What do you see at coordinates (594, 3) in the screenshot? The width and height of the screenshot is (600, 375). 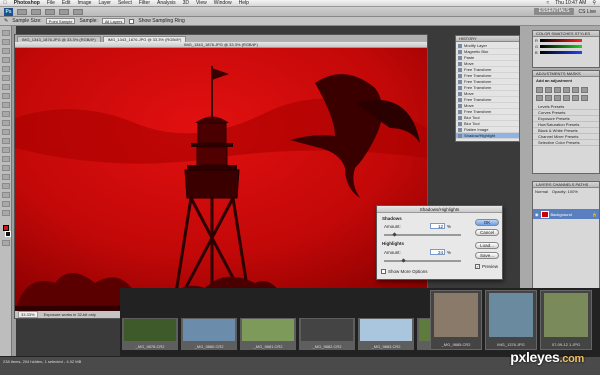 I see `spotlight-icon: ⚲` at bounding box center [594, 3].